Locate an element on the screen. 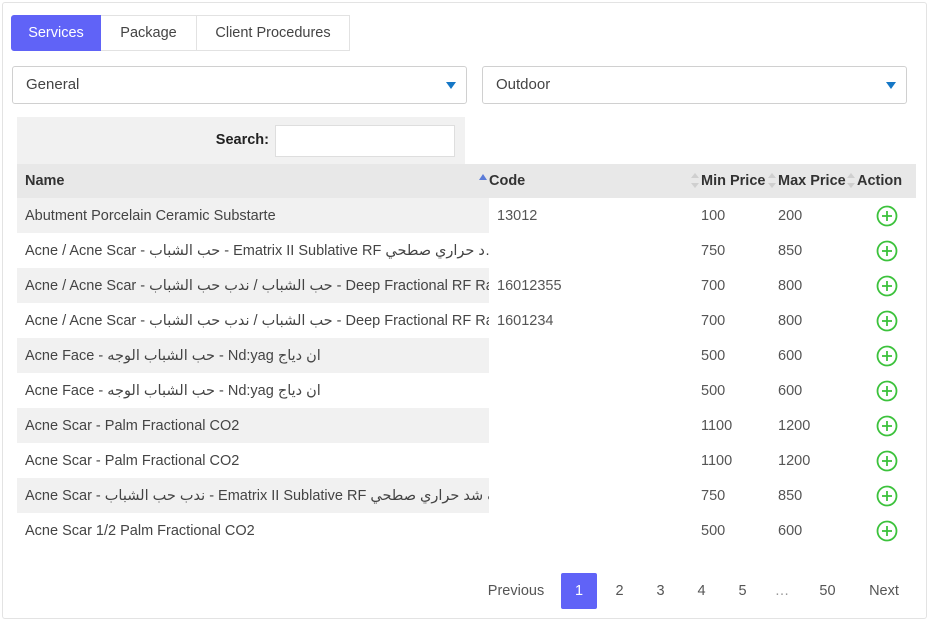 This screenshot has width=940, height=623. visit-type-select: Outdoor is located at coordinates (694, 85).